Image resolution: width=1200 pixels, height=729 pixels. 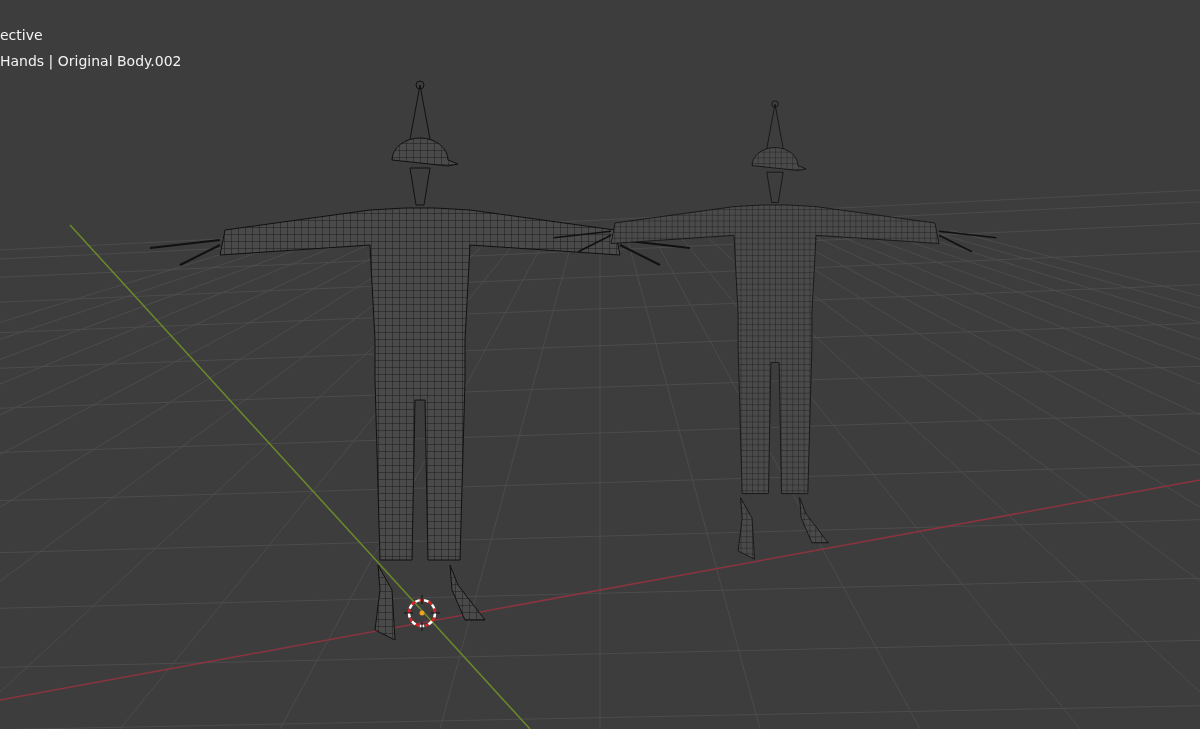 What do you see at coordinates (91, 61) in the screenshot?
I see `object-label: Hands | Original Body.002` at bounding box center [91, 61].